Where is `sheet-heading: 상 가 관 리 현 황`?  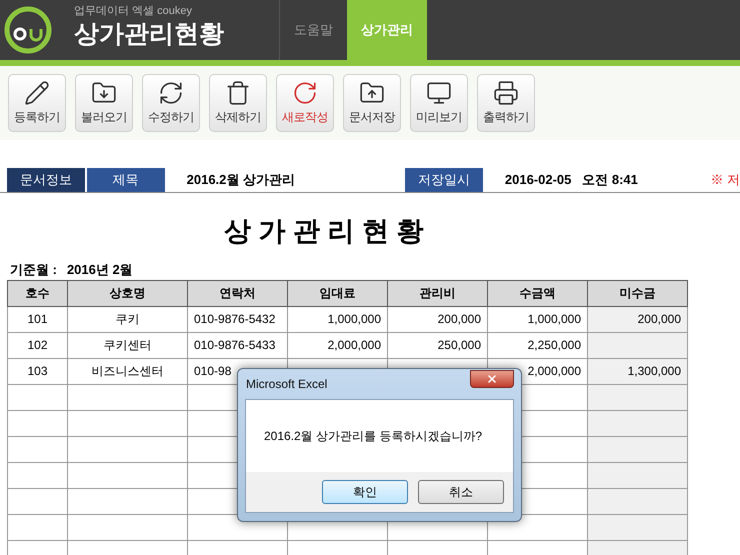
sheet-heading: 상 가 관 리 현 황 is located at coordinates (324, 231).